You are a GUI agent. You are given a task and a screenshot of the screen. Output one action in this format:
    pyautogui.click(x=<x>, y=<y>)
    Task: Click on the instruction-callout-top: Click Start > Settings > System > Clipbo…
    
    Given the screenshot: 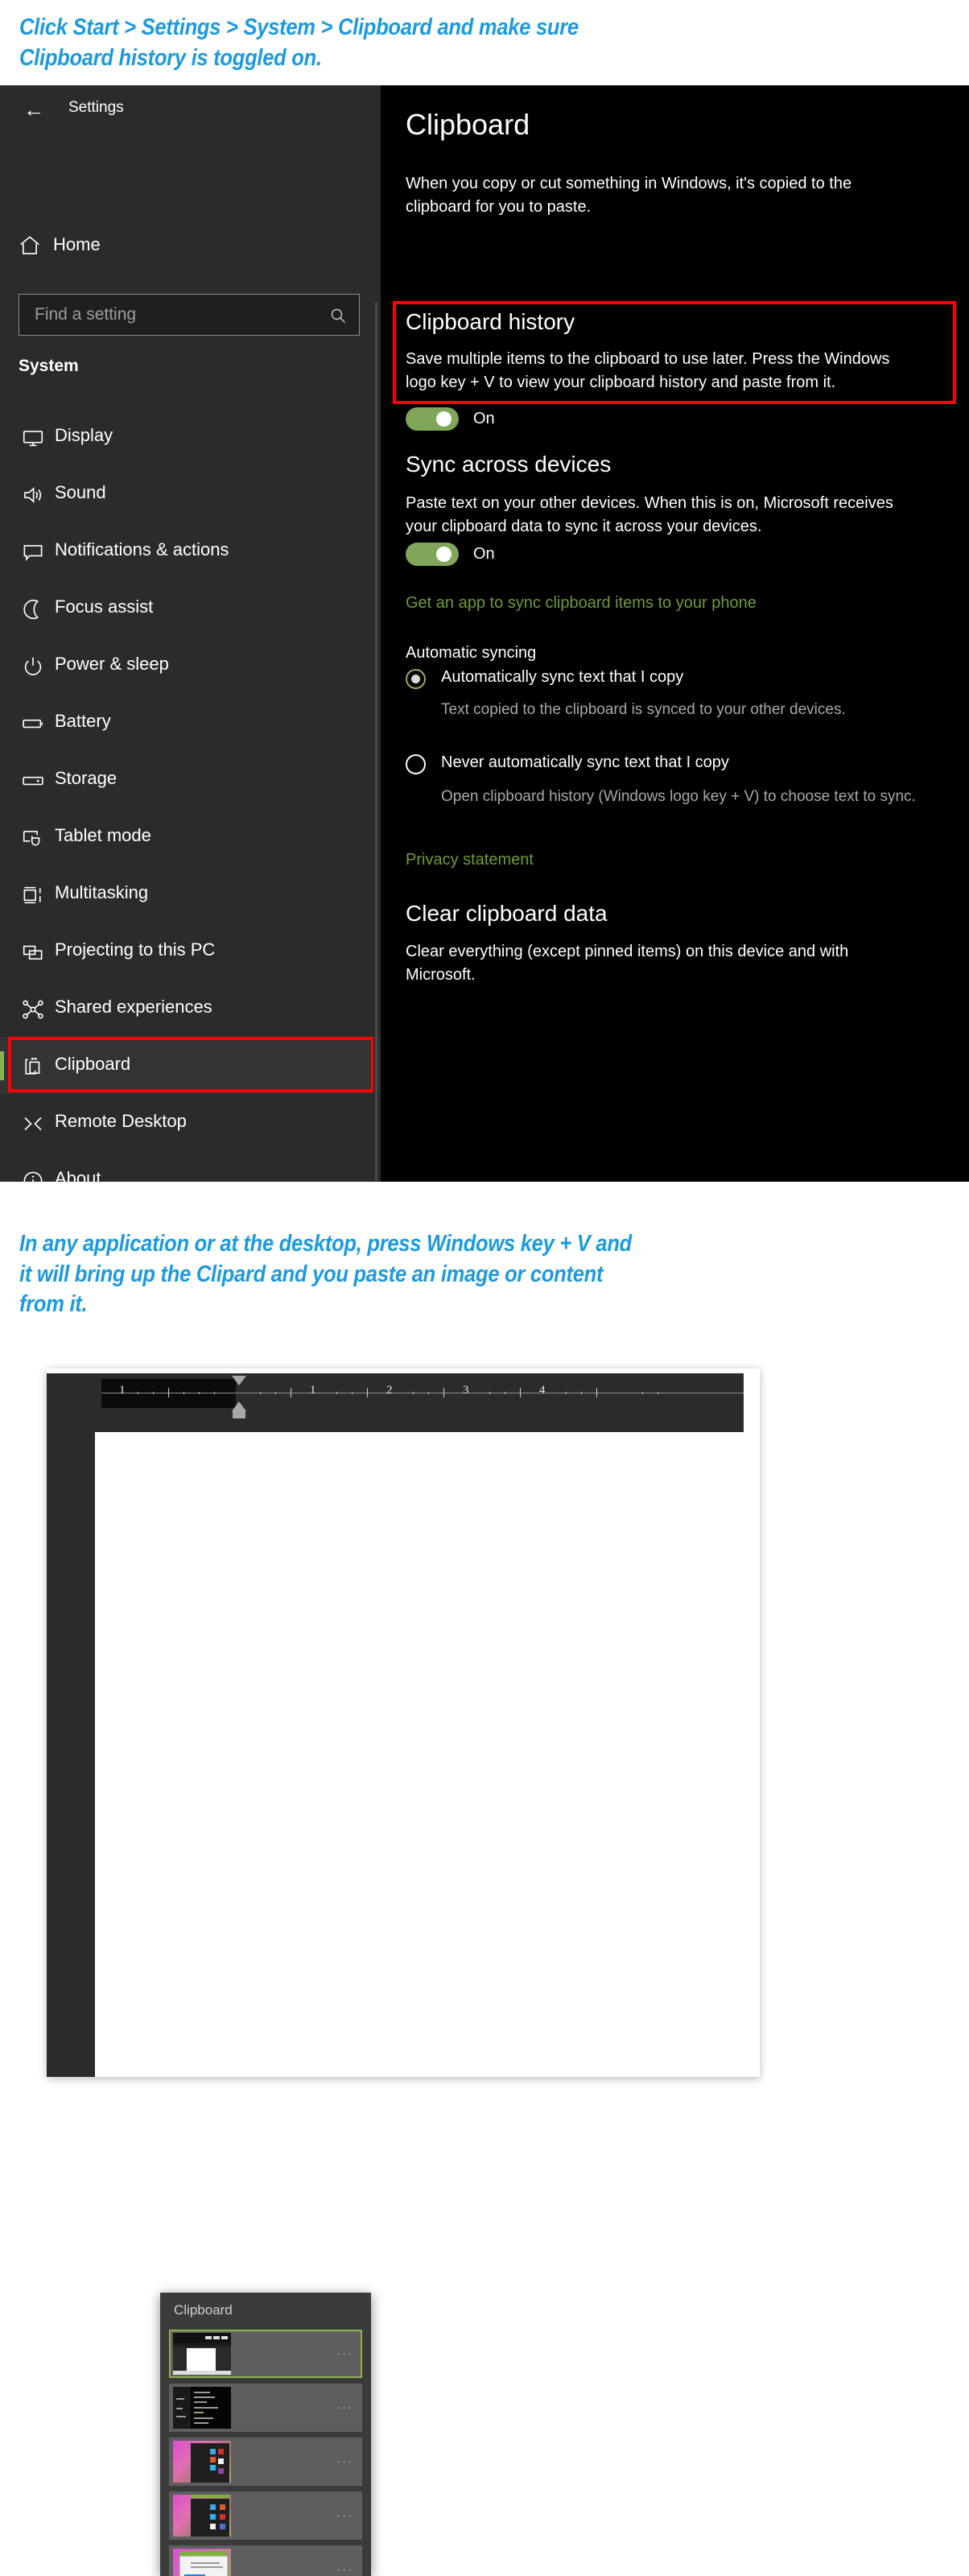 What is the action you would take?
    pyautogui.click(x=299, y=42)
    